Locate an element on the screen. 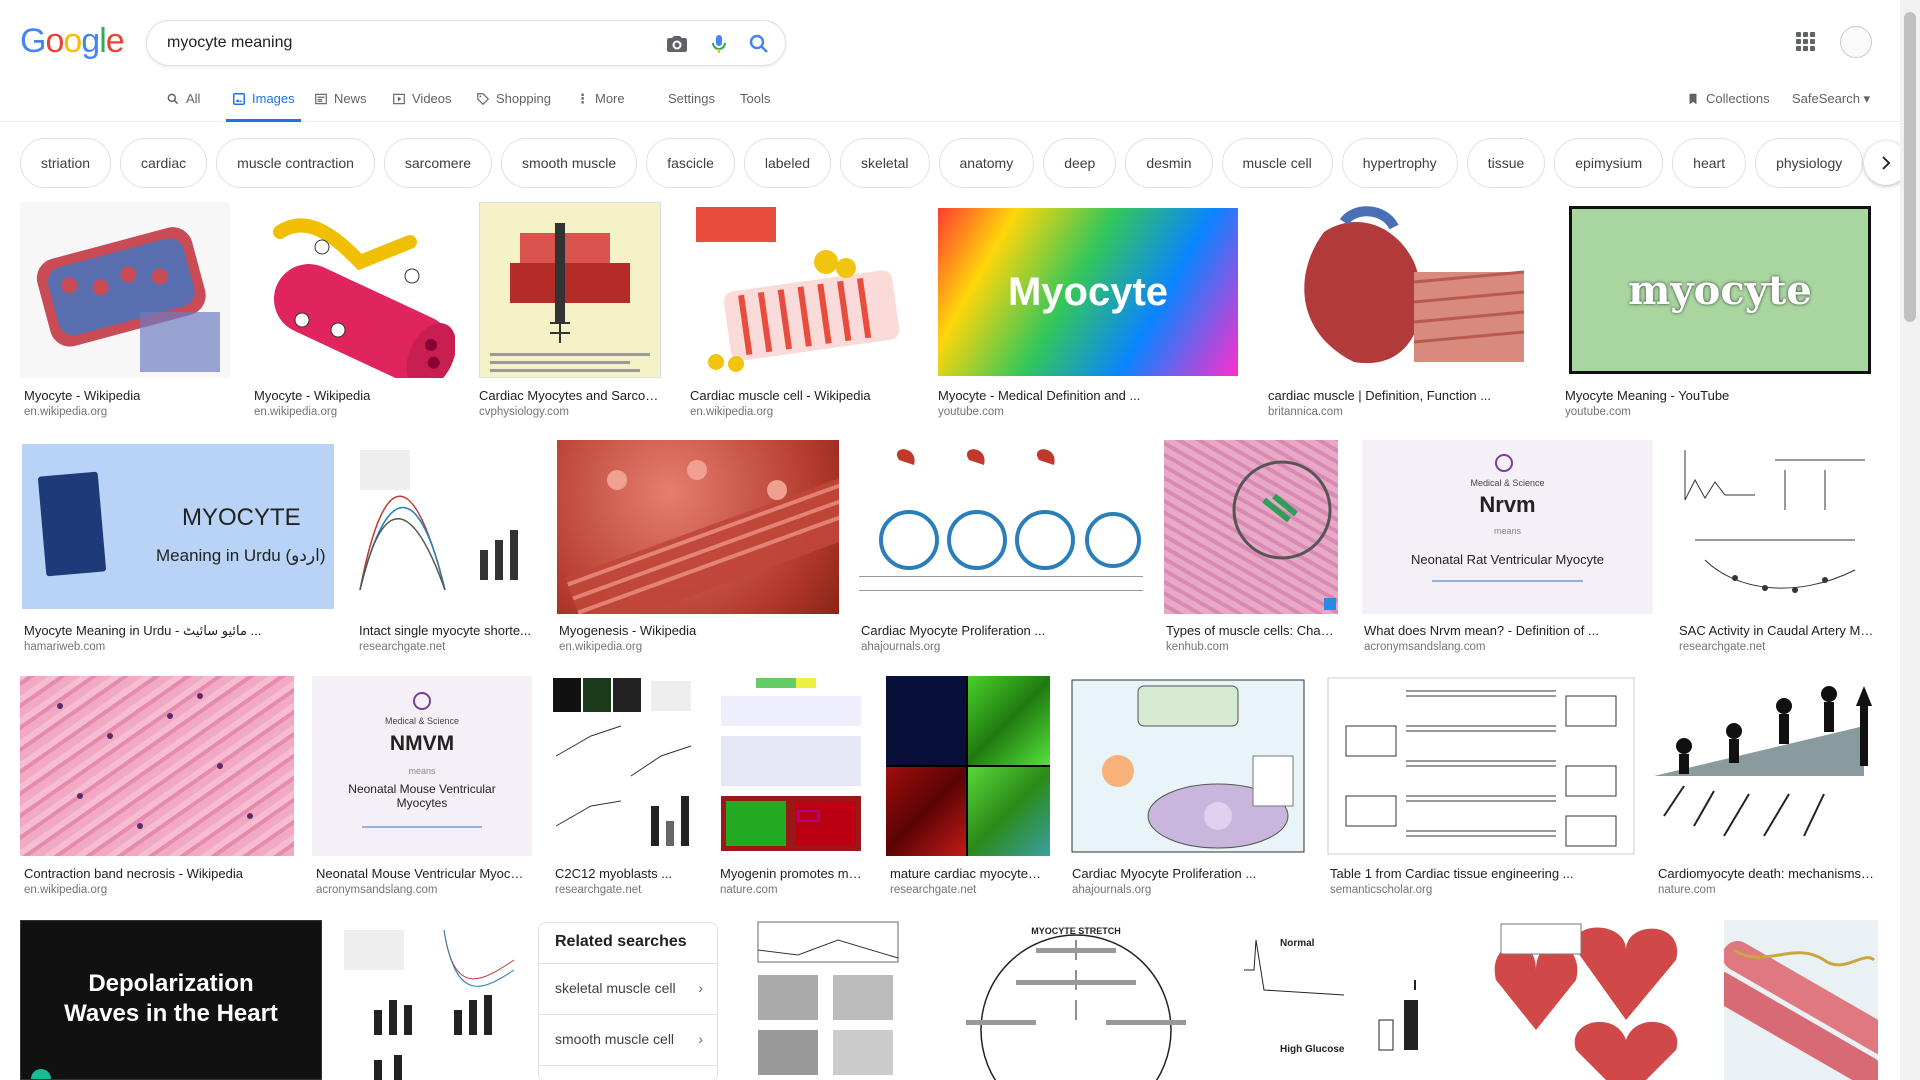 This screenshot has width=1920, height=1080. camera-icon is located at coordinates (677, 44).